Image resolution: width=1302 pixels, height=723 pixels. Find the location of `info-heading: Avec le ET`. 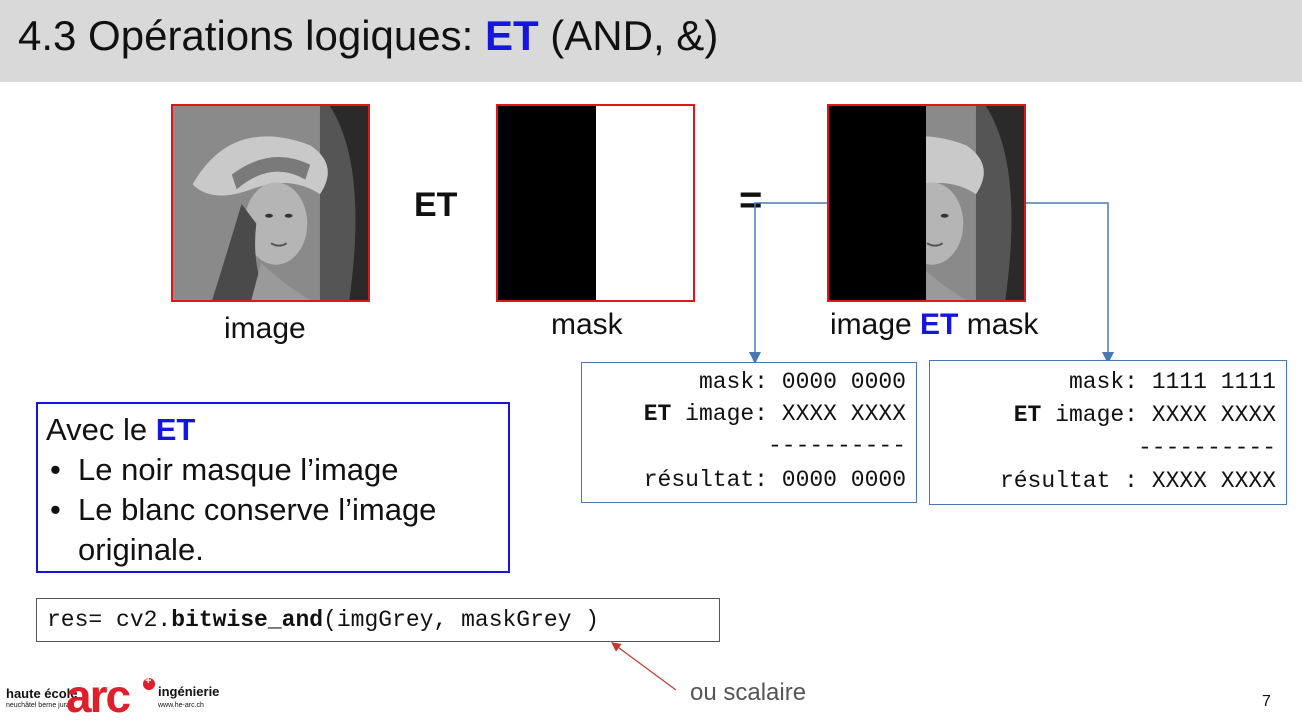

info-heading: Avec le ET is located at coordinates (120, 430).